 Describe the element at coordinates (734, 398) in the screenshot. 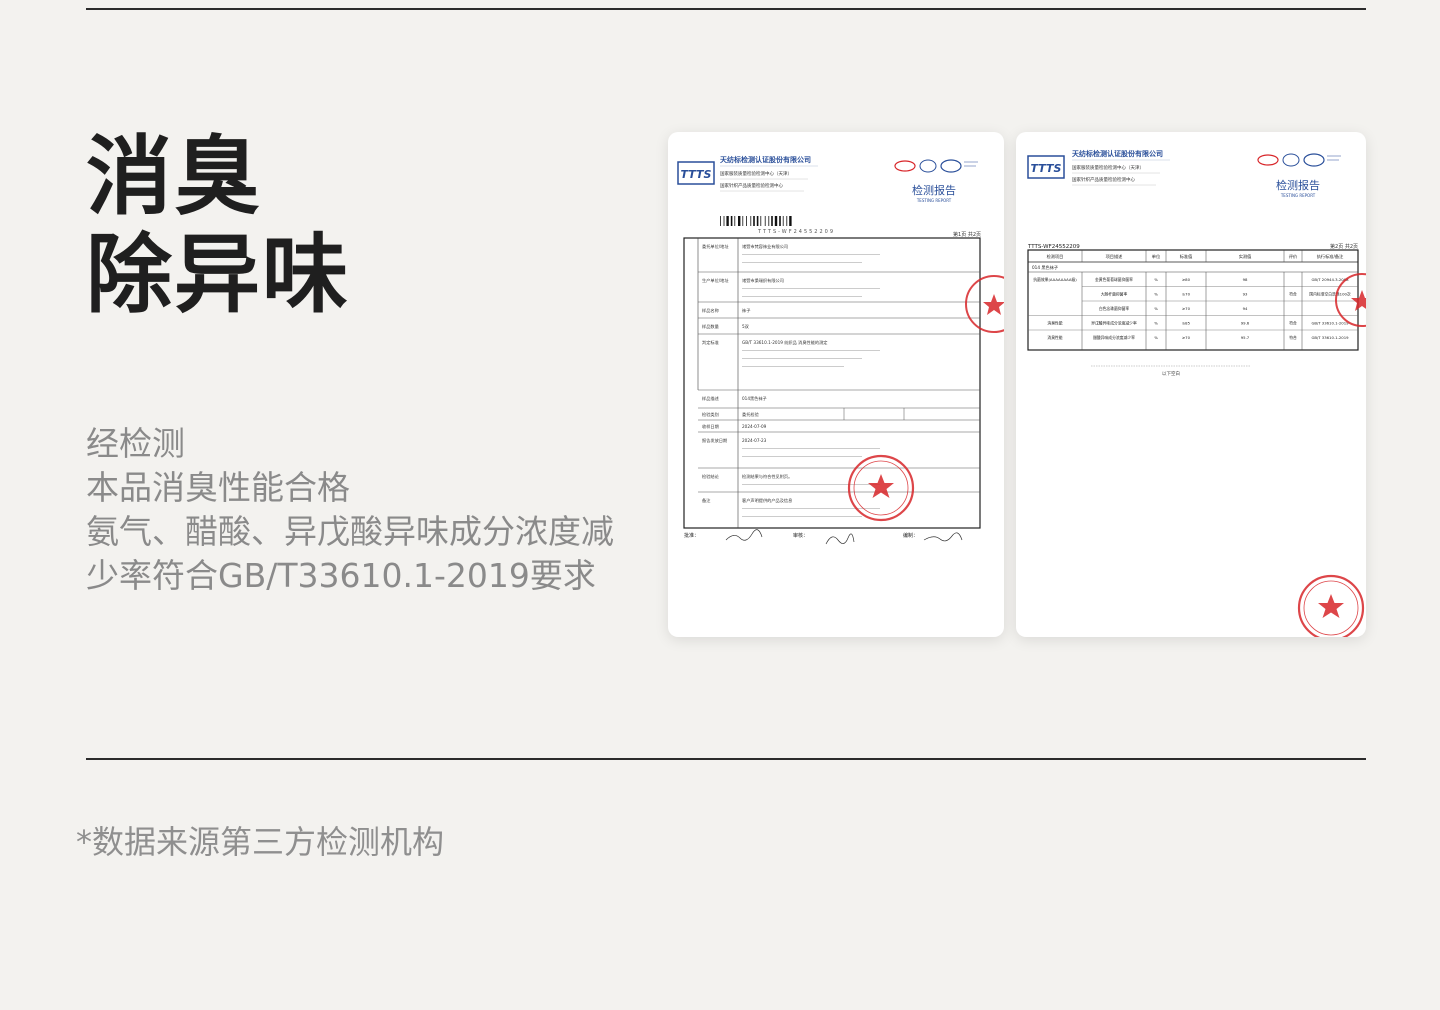

I see `report-row: 样品描述 014黑色袜子` at that location.